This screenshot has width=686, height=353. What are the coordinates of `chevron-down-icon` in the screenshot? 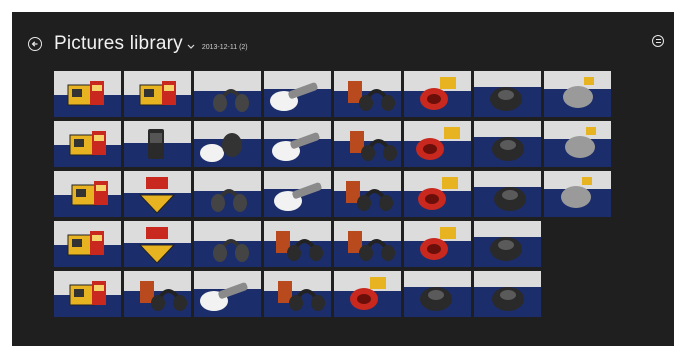 It's located at (191, 46).